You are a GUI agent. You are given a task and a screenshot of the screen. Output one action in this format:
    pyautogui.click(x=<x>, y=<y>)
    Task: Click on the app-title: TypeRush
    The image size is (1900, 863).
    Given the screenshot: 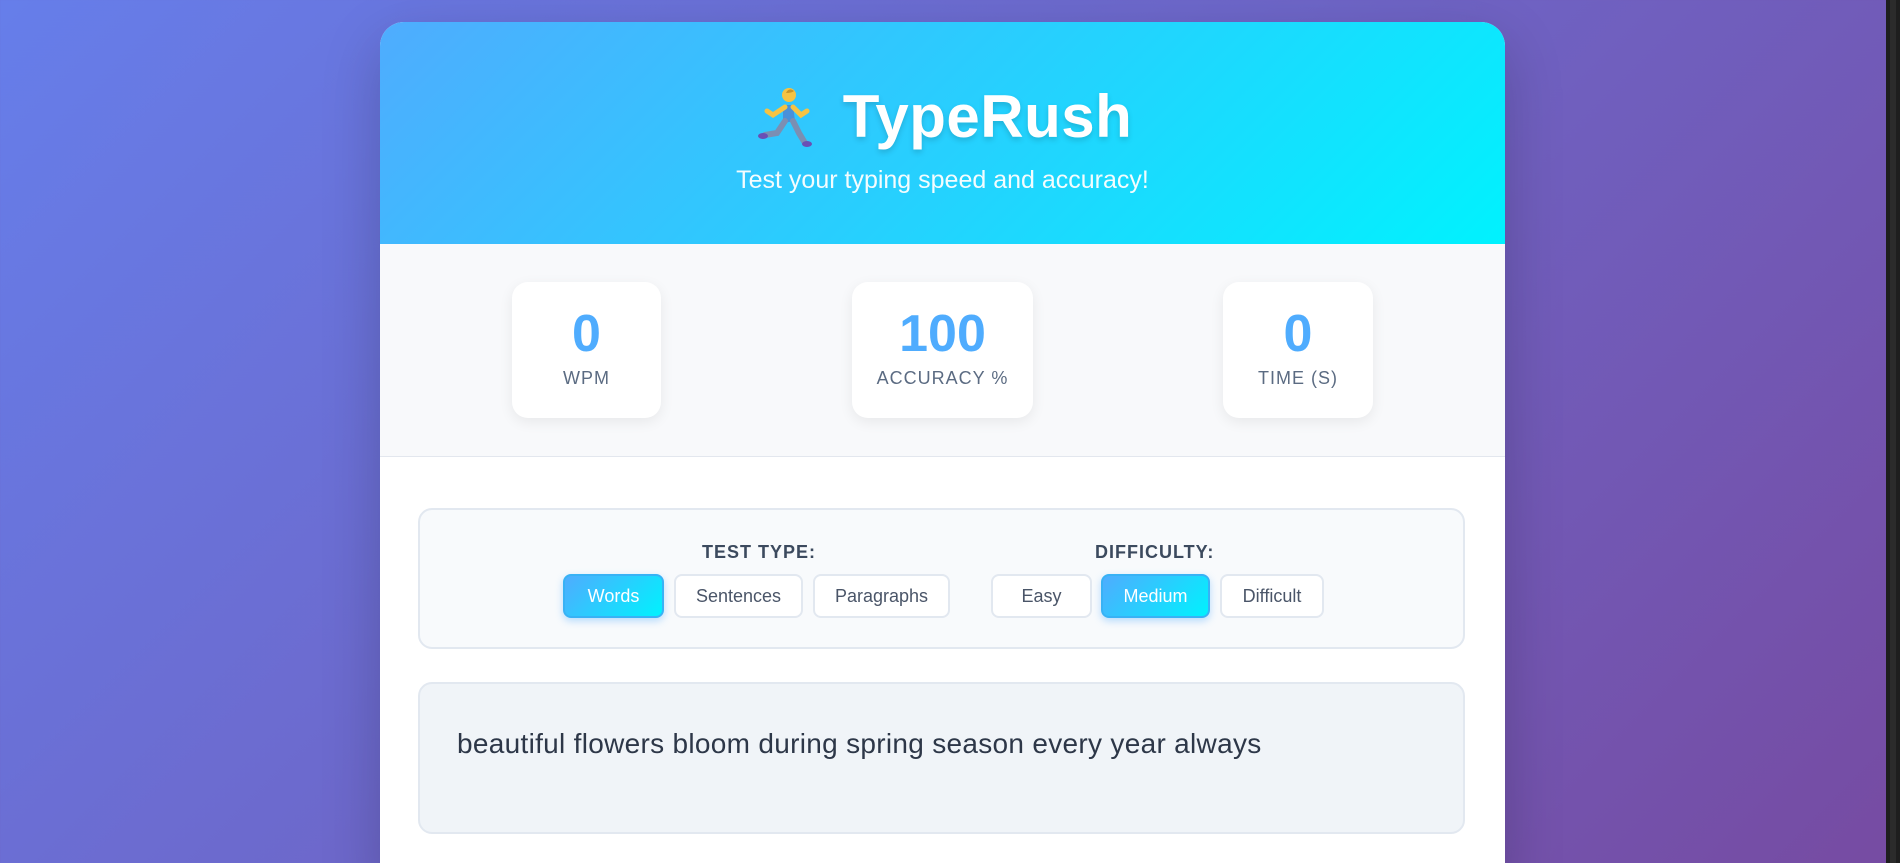 What is the action you would take?
    pyautogui.click(x=987, y=116)
    